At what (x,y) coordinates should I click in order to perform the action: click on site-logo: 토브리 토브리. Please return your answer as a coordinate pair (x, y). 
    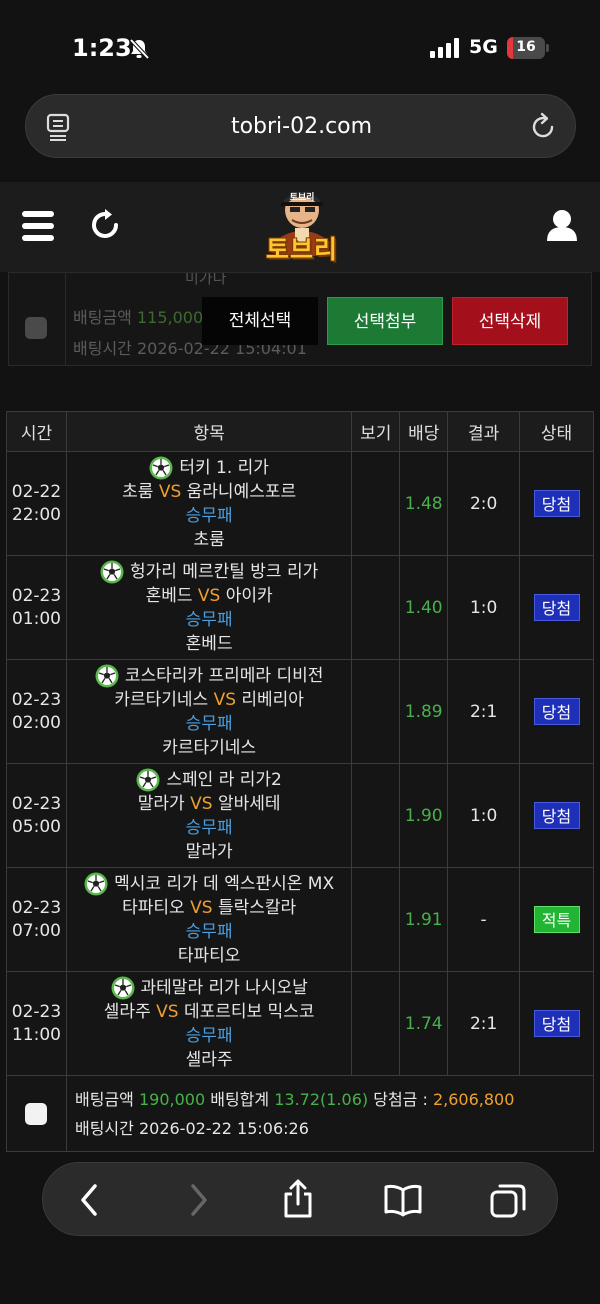
    Looking at the image, I should click on (302, 227).